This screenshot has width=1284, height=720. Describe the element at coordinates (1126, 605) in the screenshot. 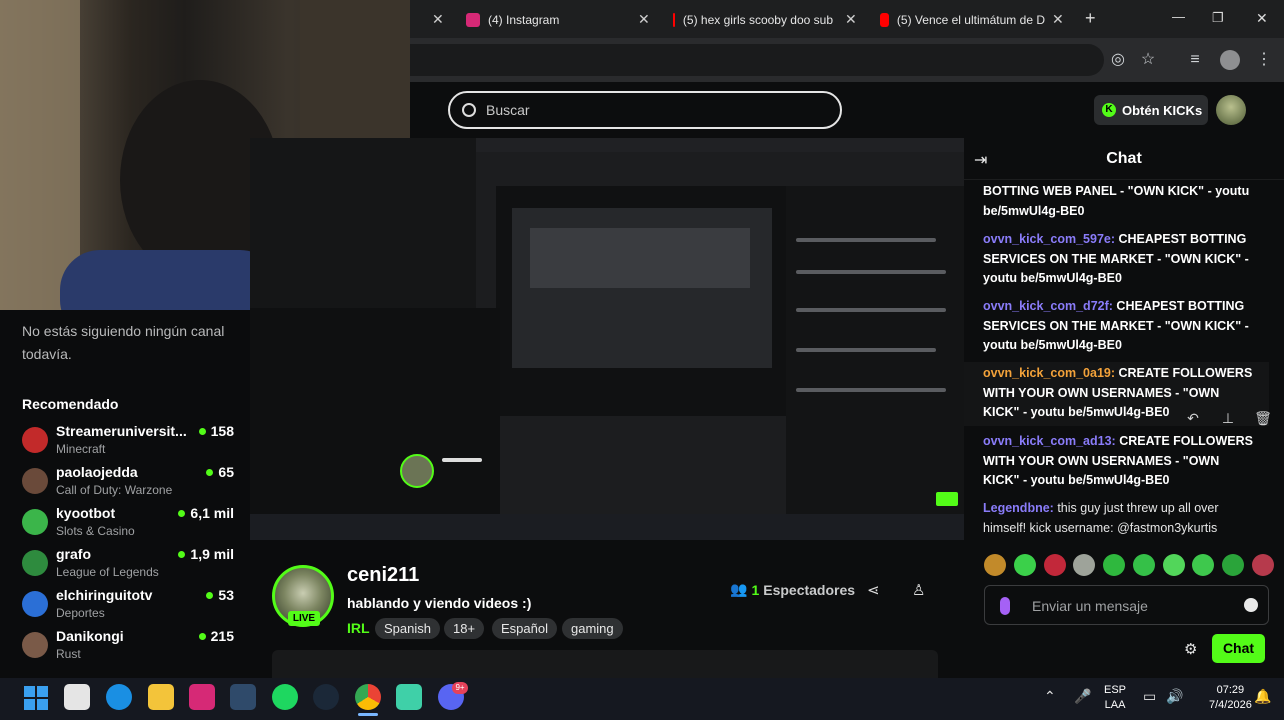

I see `chat-input: Enviar un mensaje` at that location.